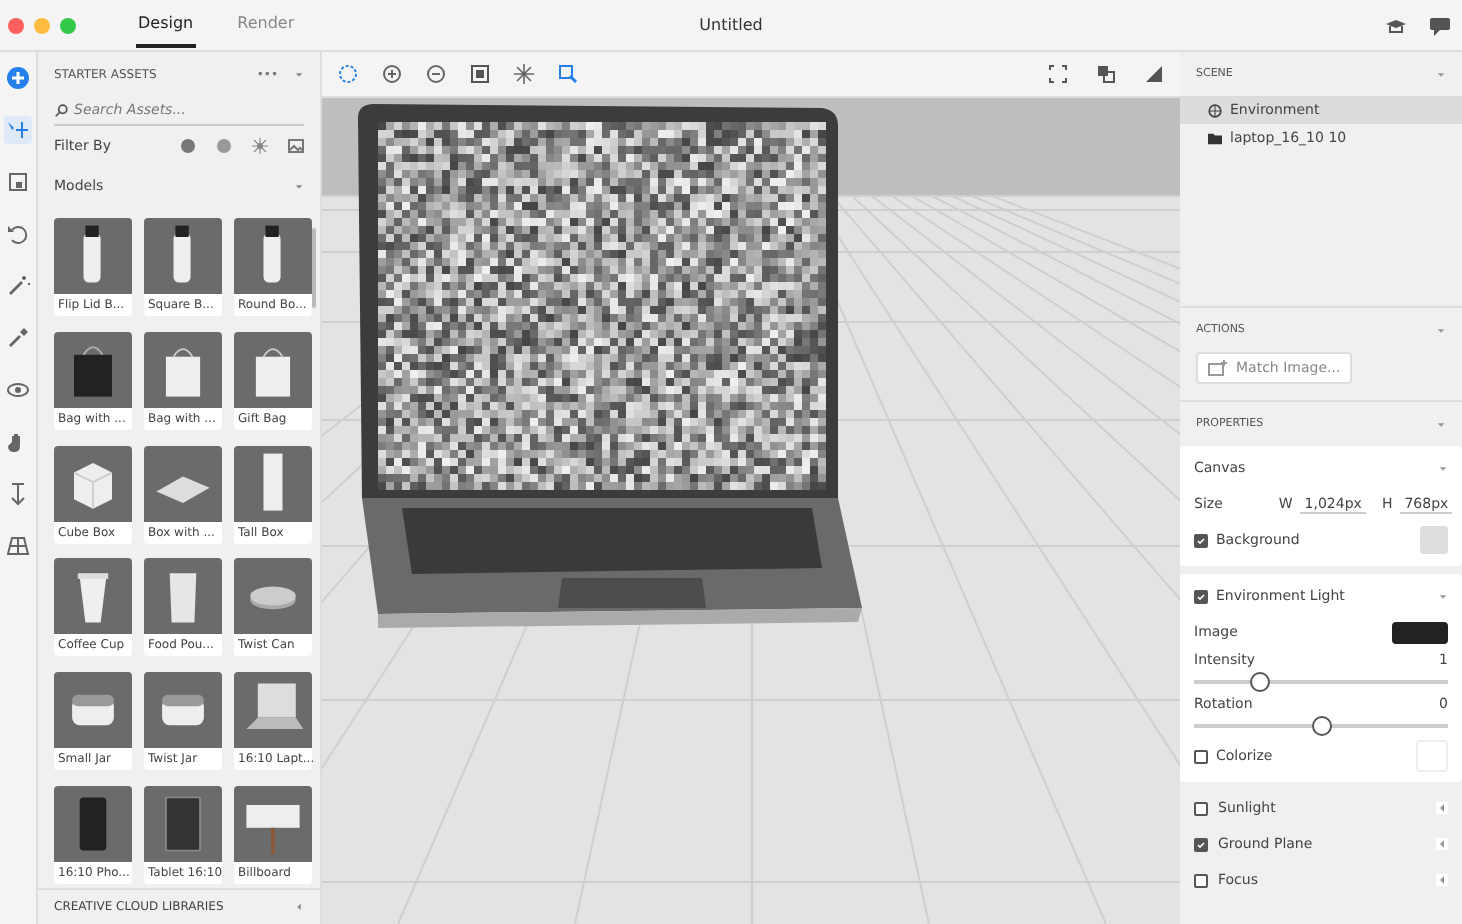 The width and height of the screenshot is (1462, 924). Describe the element at coordinates (1215, 138) in the screenshot. I see `folder-icon` at that location.